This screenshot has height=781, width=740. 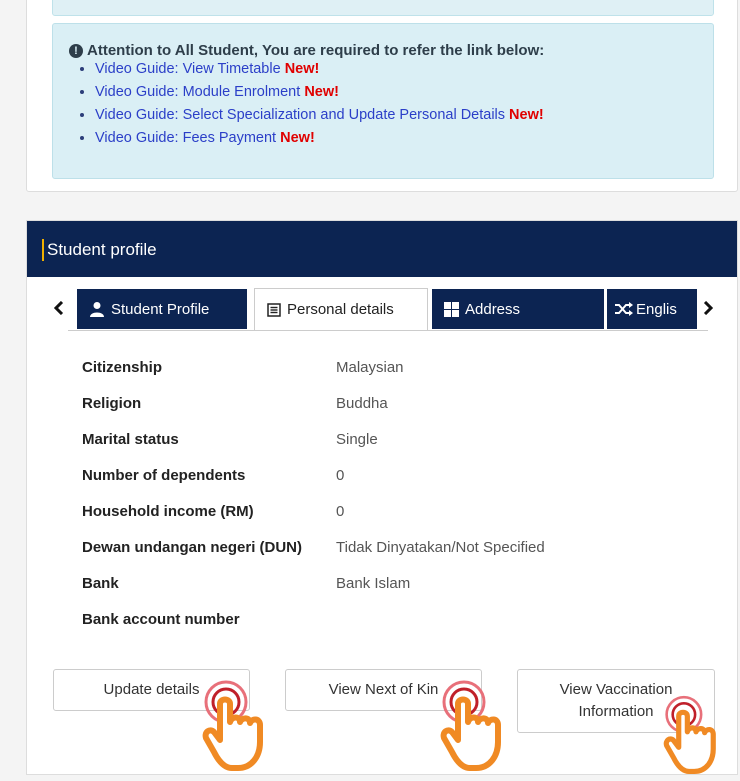 I want to click on tab-label: Personal details, so click(x=340, y=309).